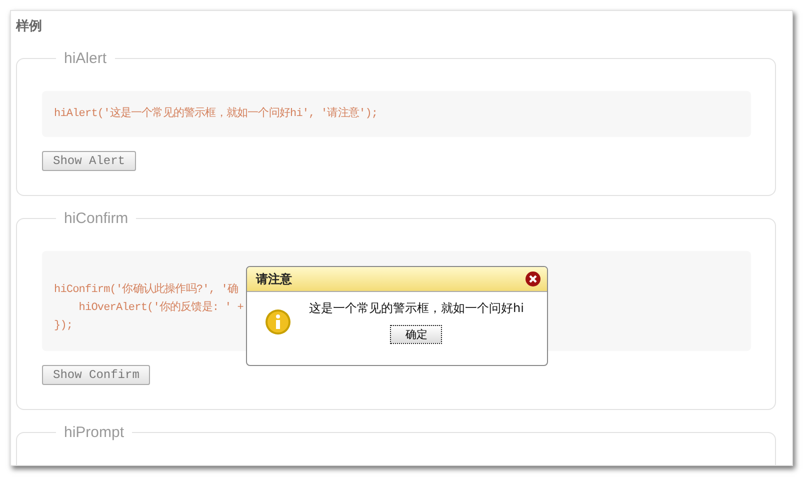  I want to click on show-button: Show Alert, so click(89, 161).